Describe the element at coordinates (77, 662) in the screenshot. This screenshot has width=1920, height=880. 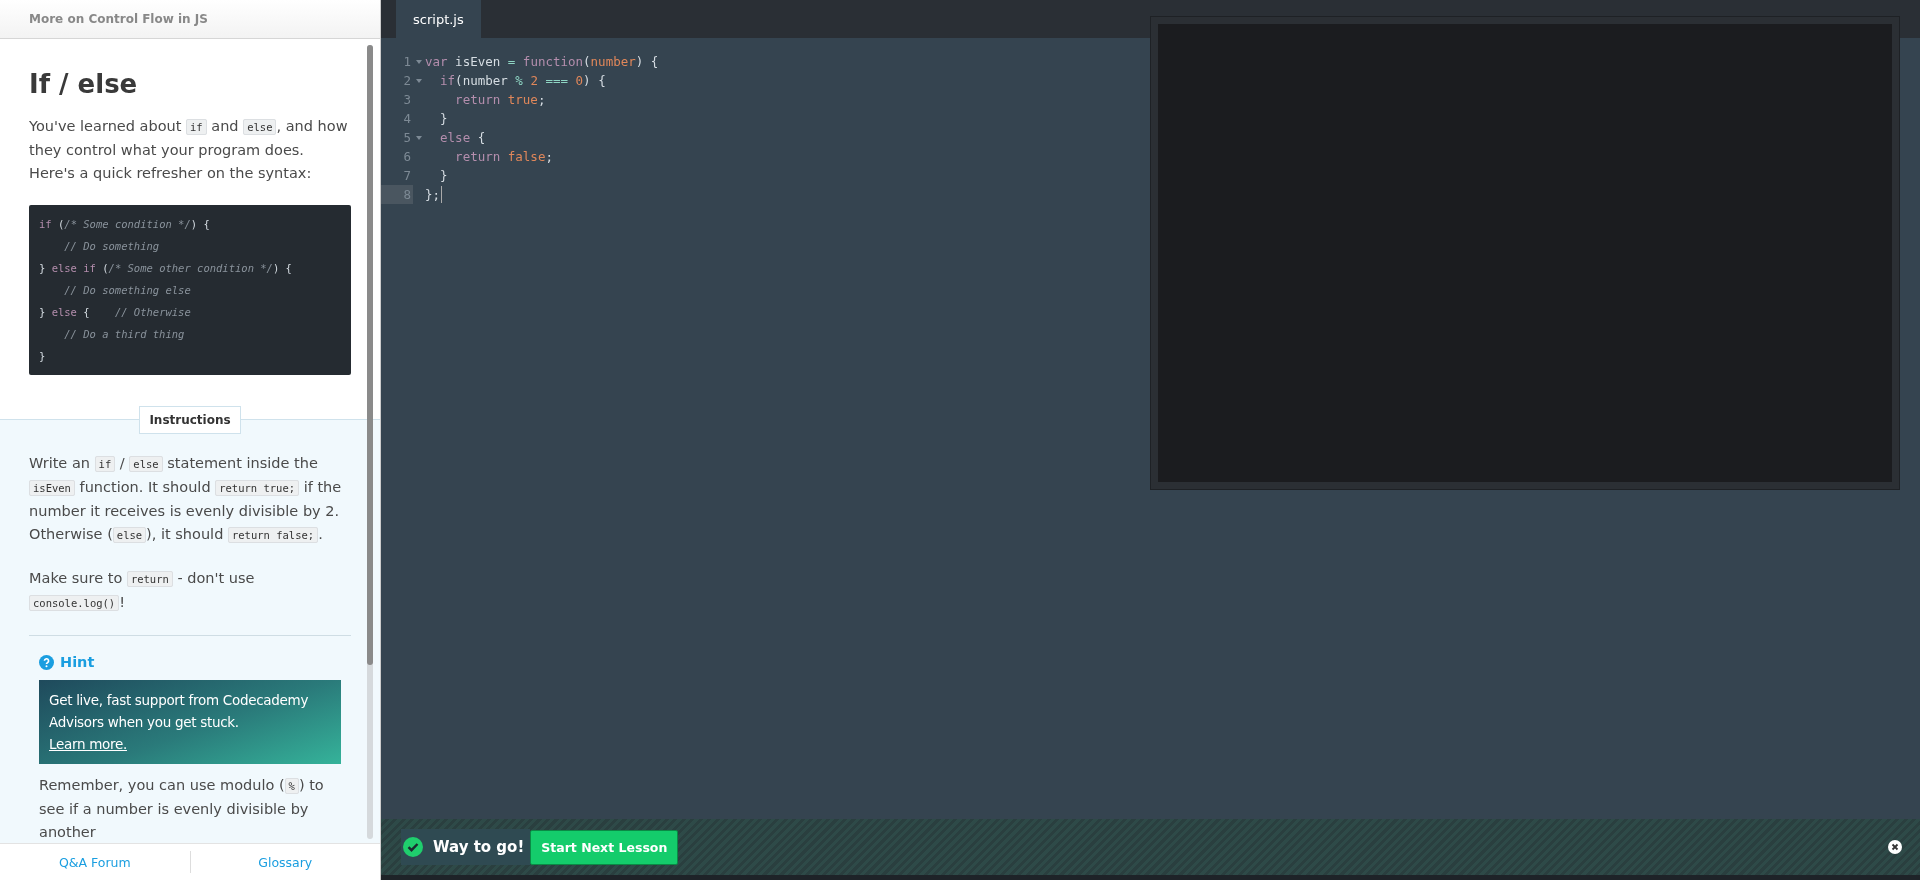
I see `hint-label: Hint` at that location.